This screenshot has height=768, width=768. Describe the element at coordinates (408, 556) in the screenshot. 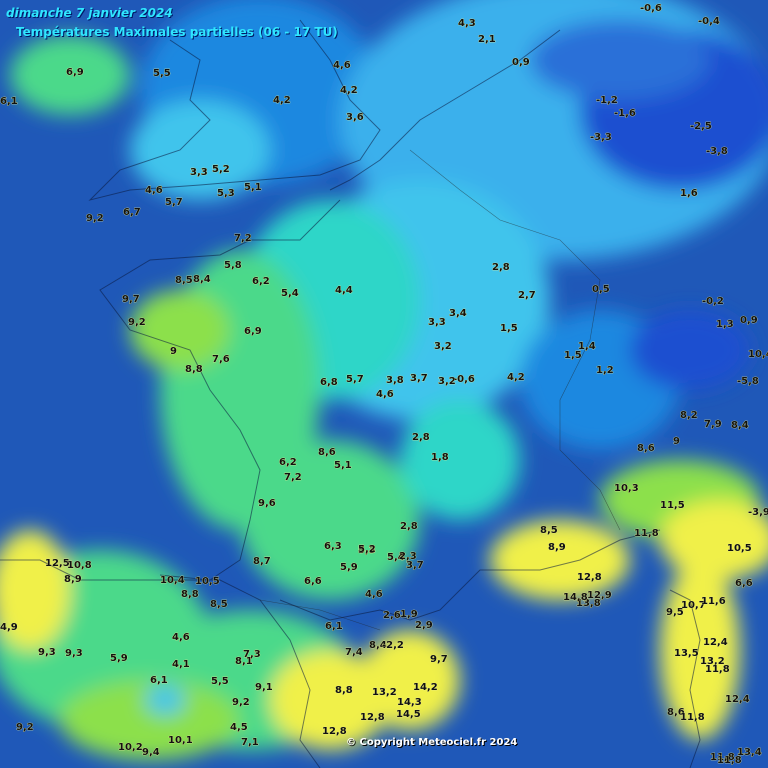

I see `station-value: 2,3` at that location.